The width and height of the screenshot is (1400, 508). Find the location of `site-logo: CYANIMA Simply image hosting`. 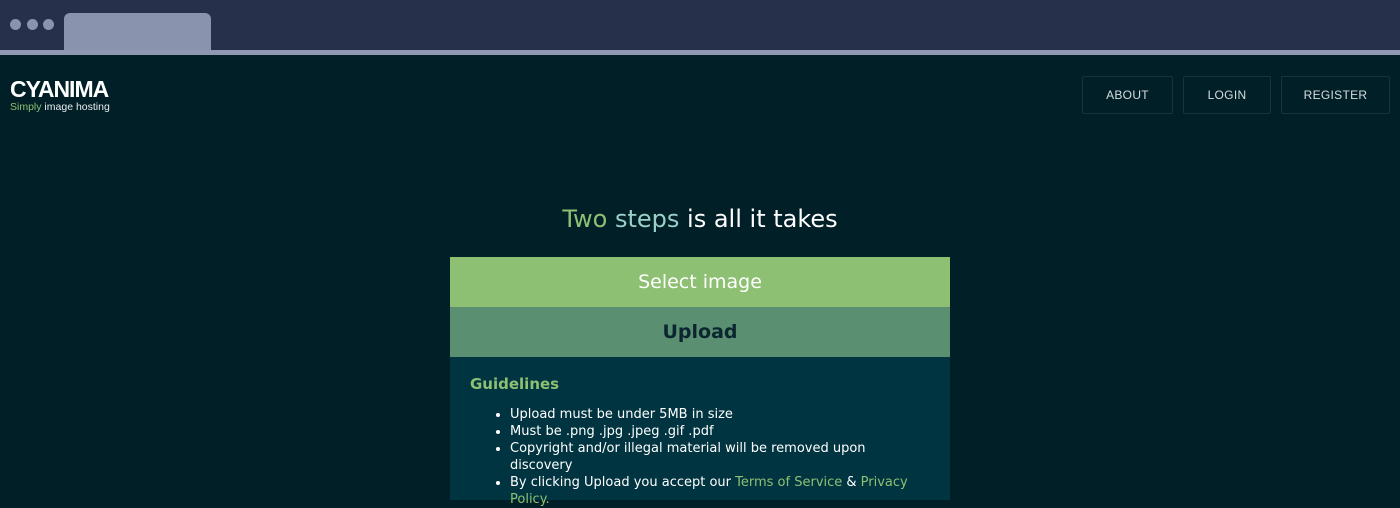

site-logo: CYANIMA Simply image hosting is located at coordinates (60, 95).